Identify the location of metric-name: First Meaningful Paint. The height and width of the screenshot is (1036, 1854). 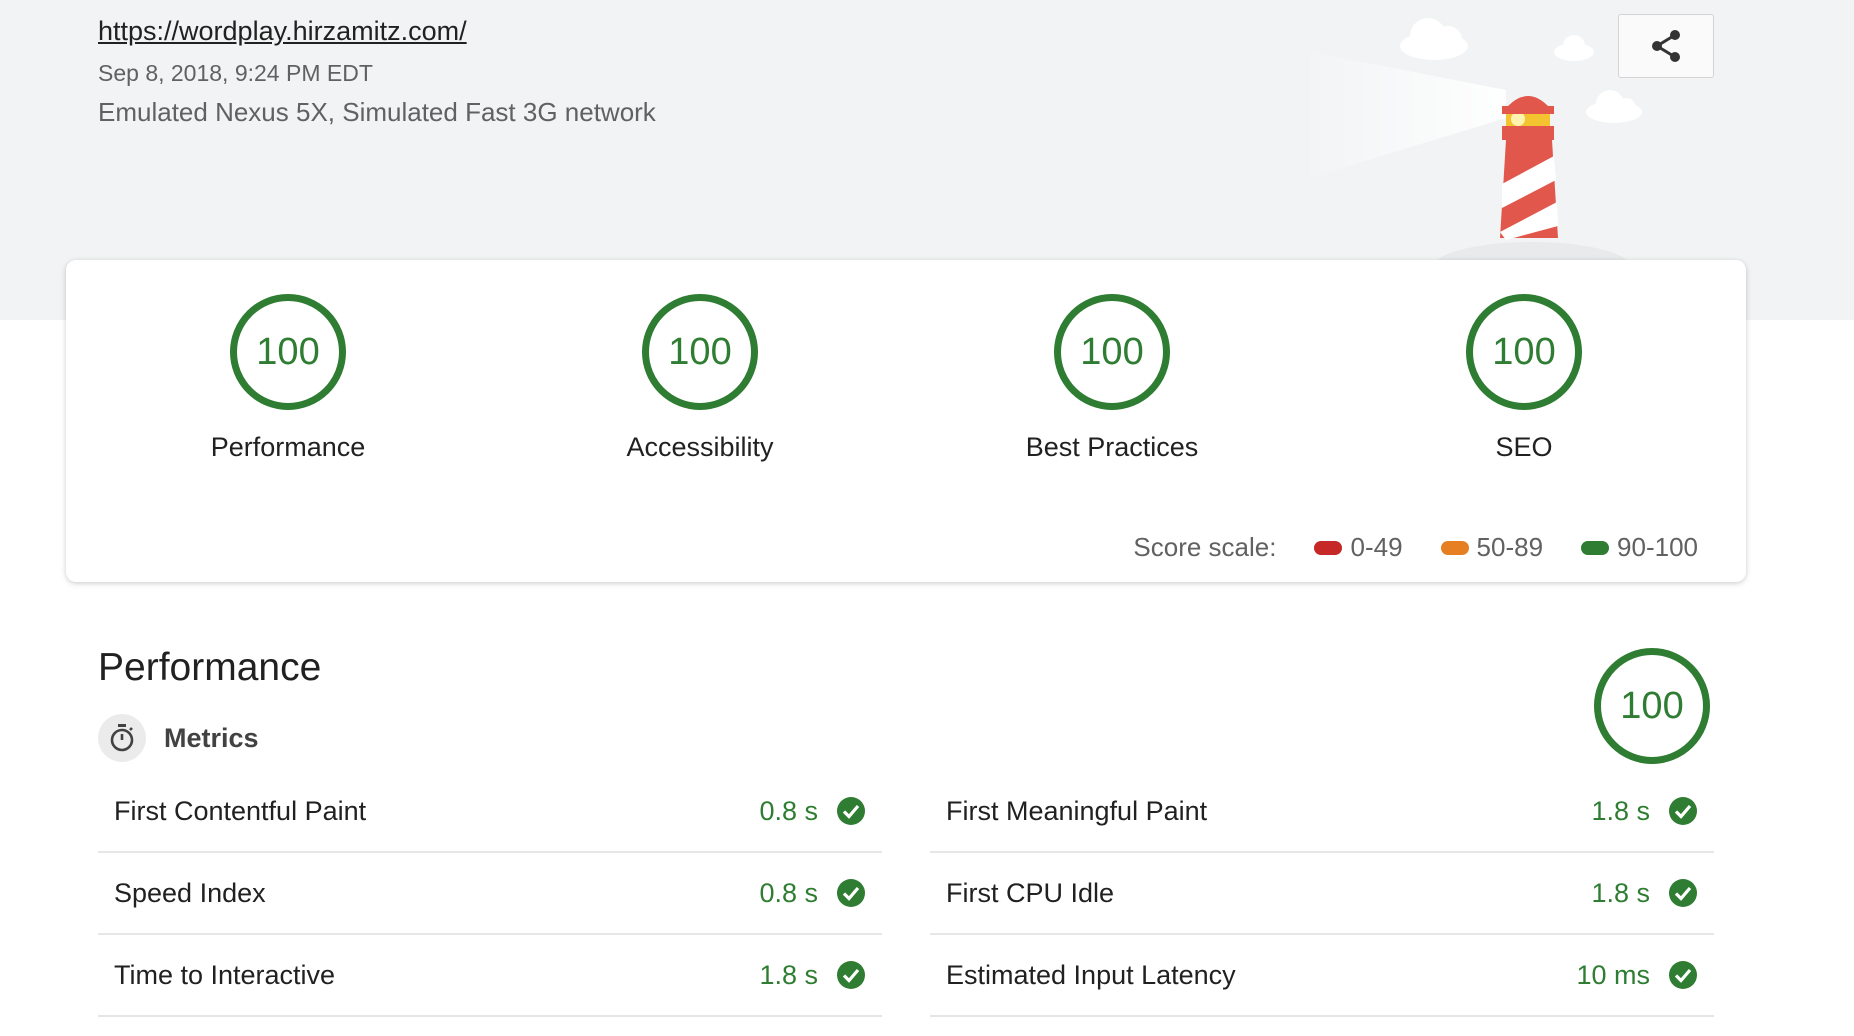
(1077, 810).